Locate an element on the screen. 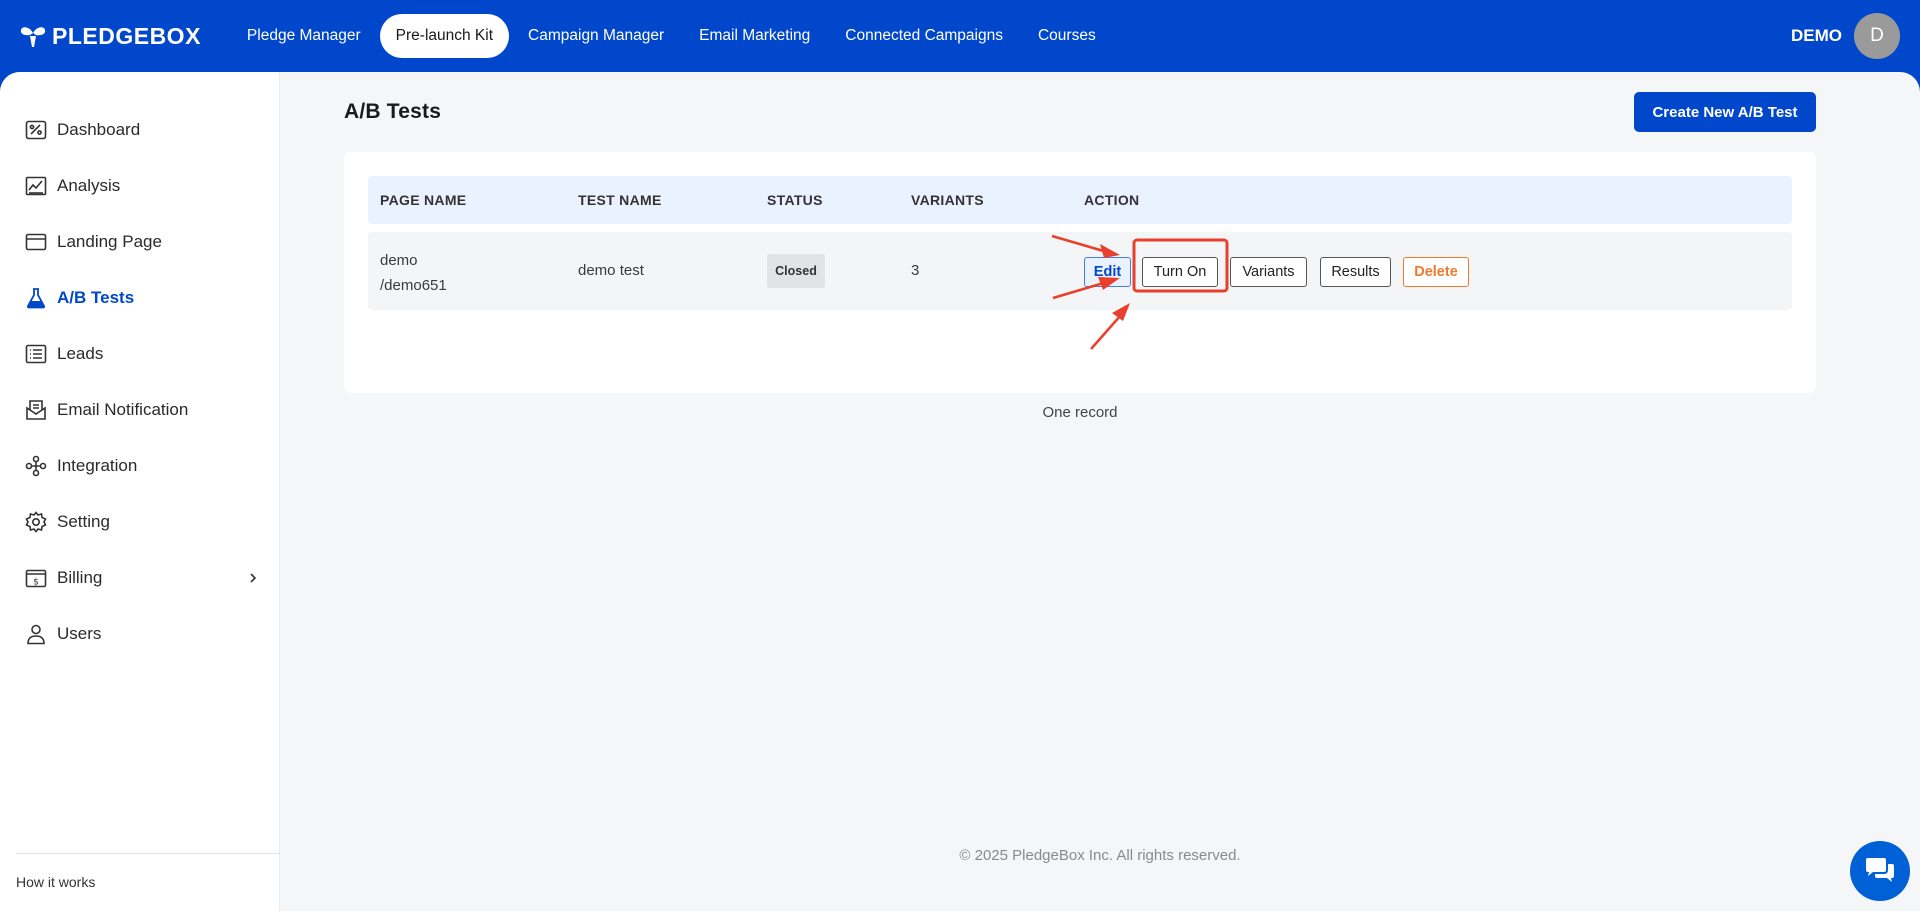  record-count: One record is located at coordinates (1080, 412).